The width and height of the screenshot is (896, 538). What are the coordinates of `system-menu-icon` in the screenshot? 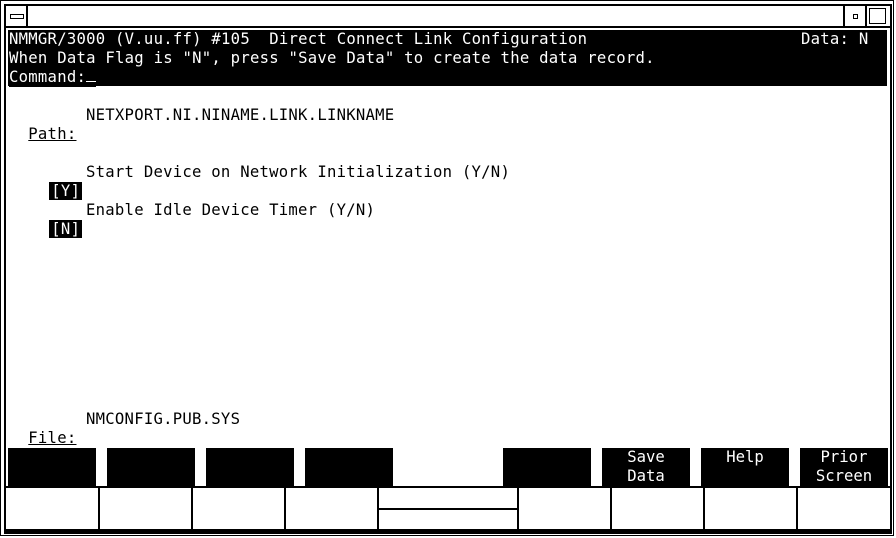 It's located at (17, 16).